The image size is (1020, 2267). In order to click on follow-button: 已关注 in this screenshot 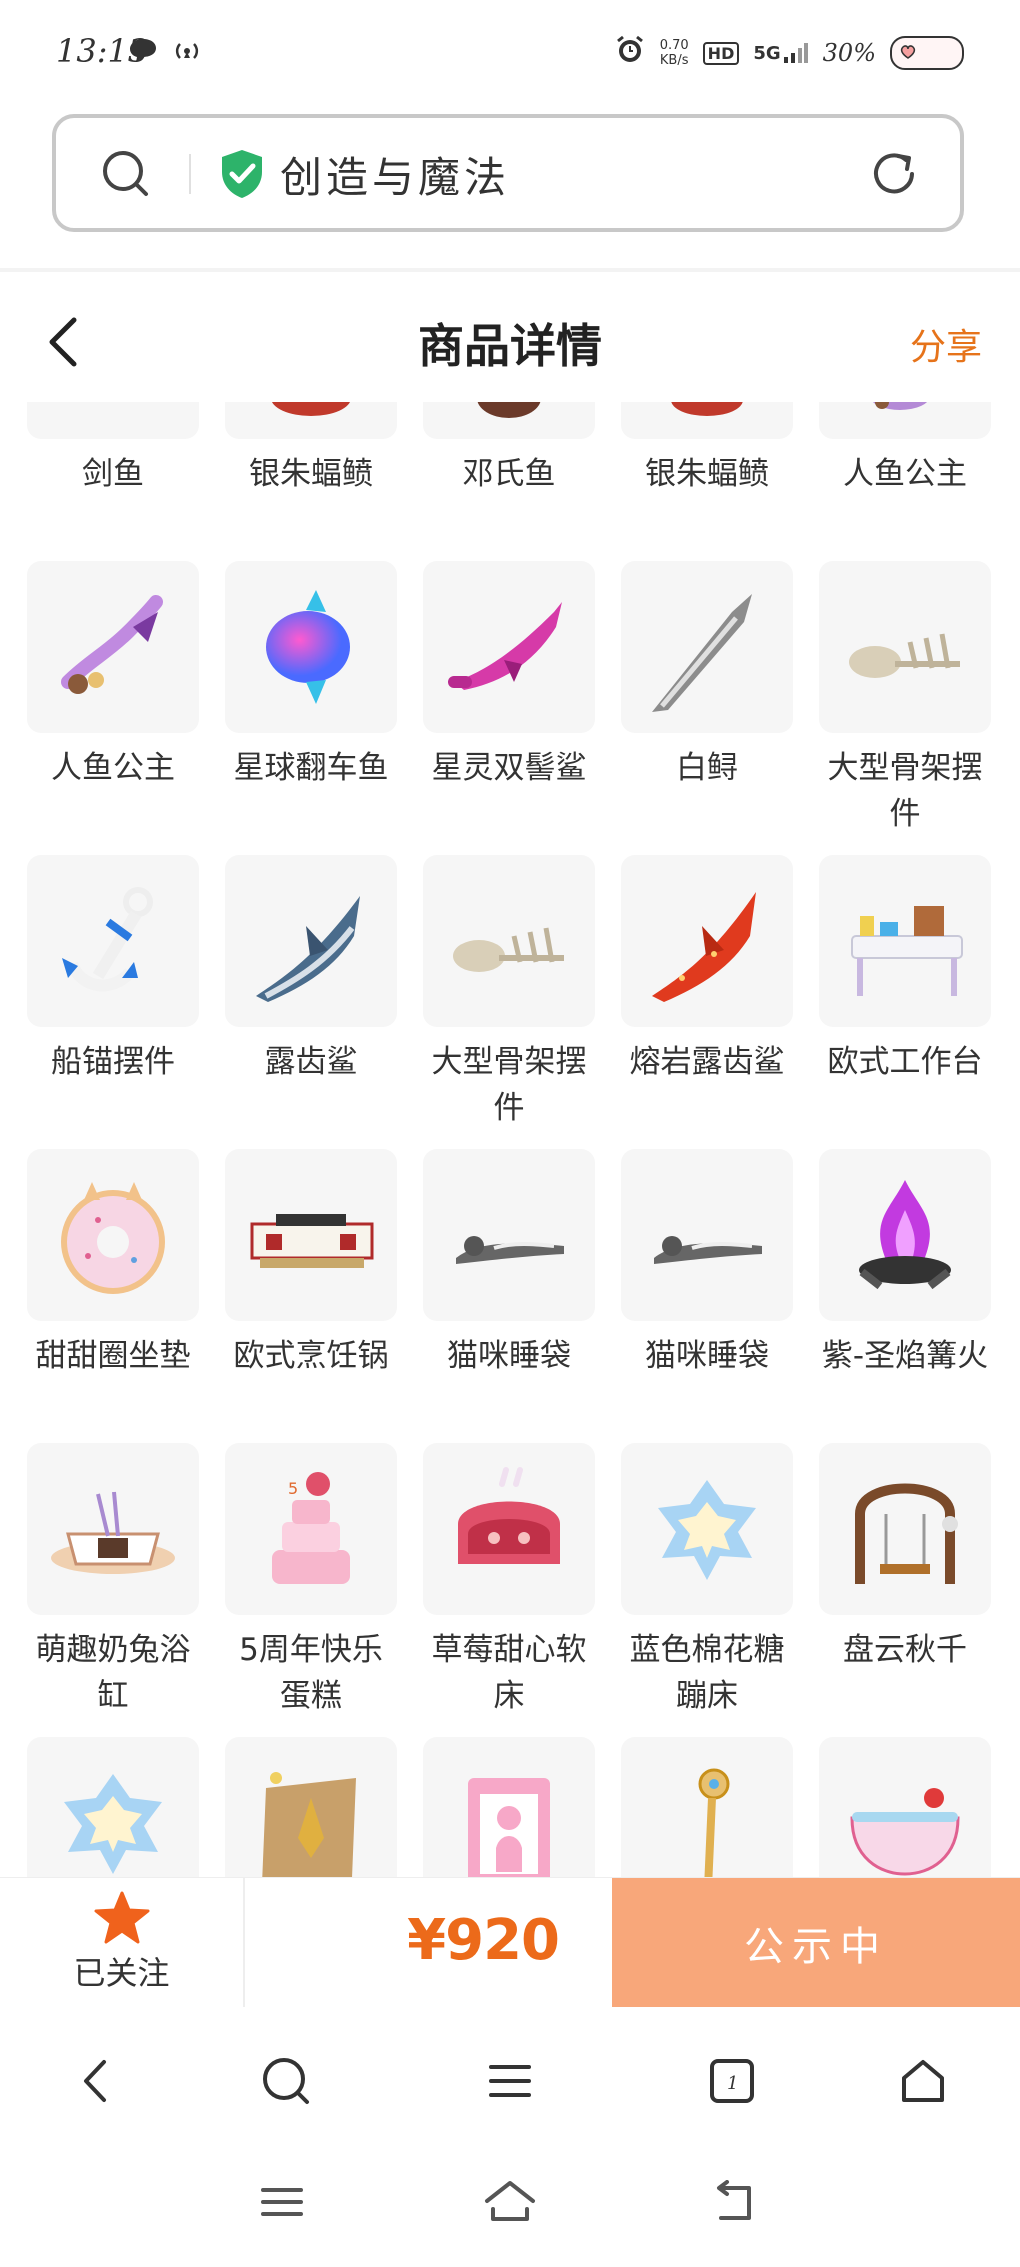, I will do `click(122, 1943)`.